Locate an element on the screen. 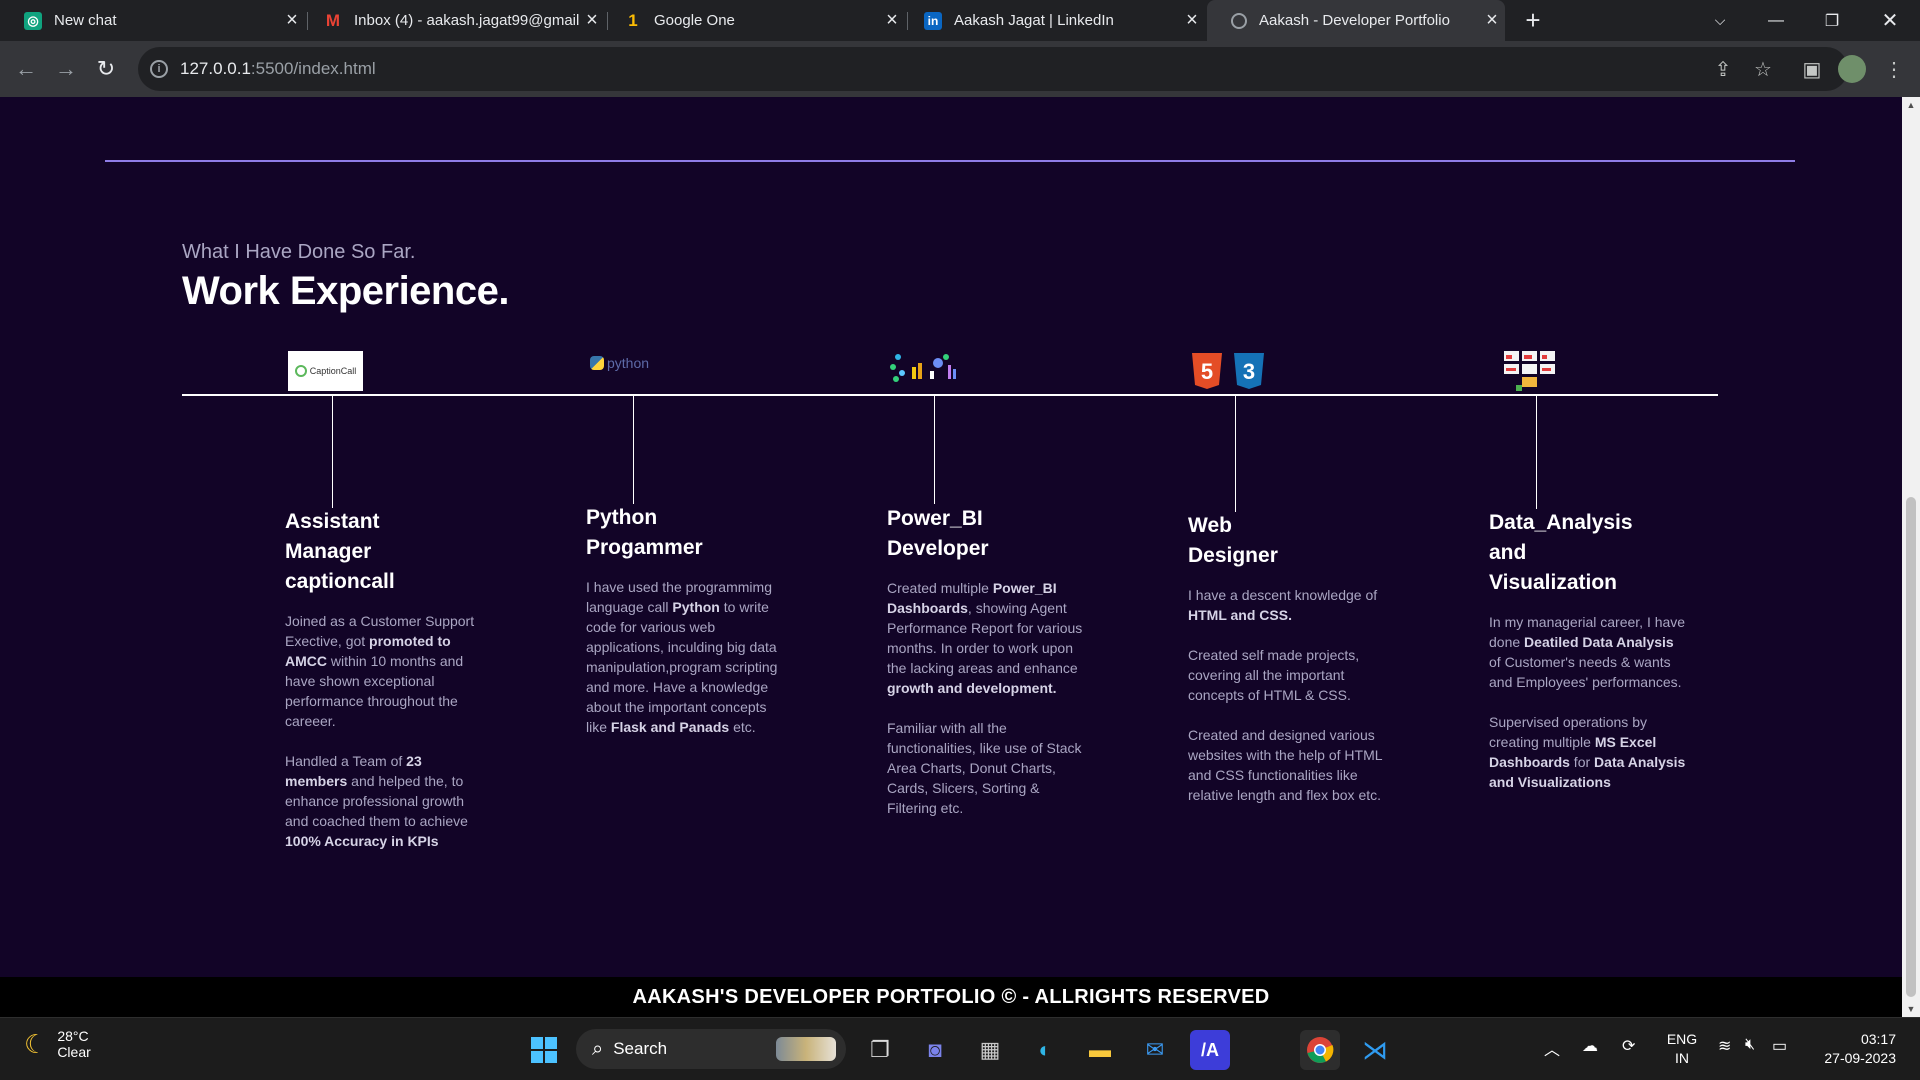 Image resolution: width=1920 pixels, height=1080 pixels. experience-title-line: and is located at coordinates (1508, 552).